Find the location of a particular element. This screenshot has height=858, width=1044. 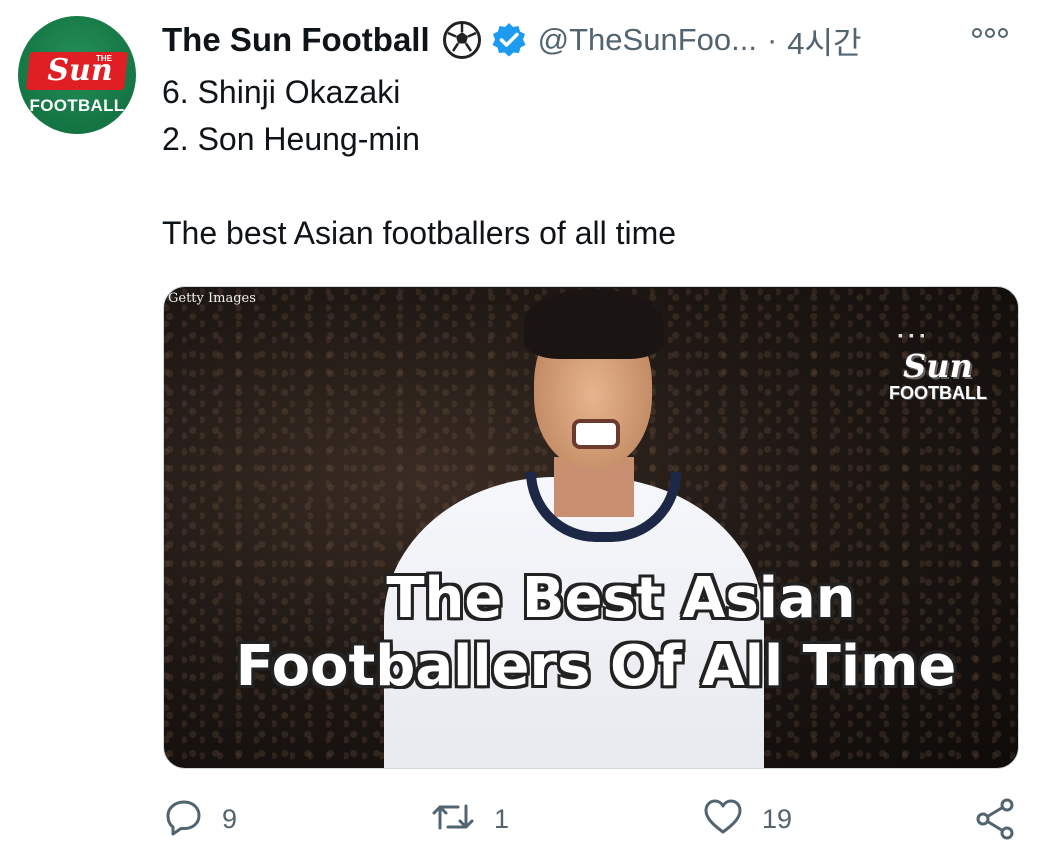

sun-football-watermark: ▪▪▪ Sun FOOTBALL is located at coordinates (938, 371).